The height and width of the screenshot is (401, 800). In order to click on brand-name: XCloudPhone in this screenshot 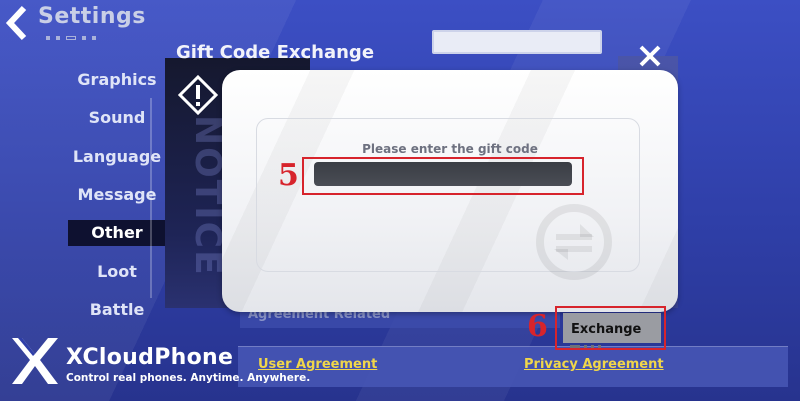, I will do `click(150, 357)`.